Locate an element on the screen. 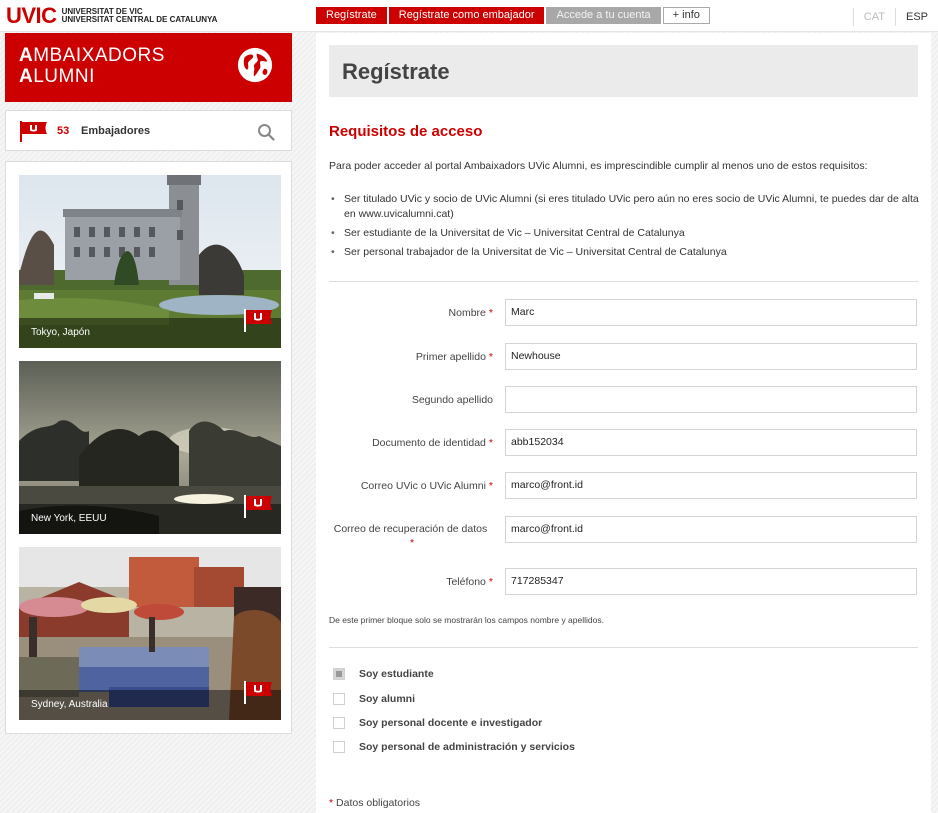 This screenshot has width=938, height=813. ambassador-card: Tokyo, Japón is located at coordinates (150, 261).